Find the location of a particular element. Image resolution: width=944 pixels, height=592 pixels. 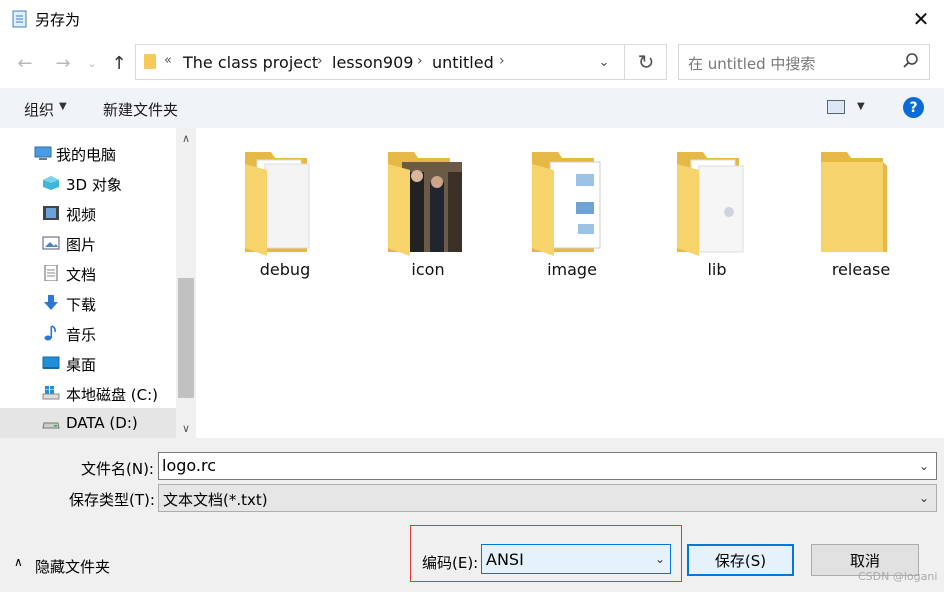

filename-field is located at coordinates (547, 466).